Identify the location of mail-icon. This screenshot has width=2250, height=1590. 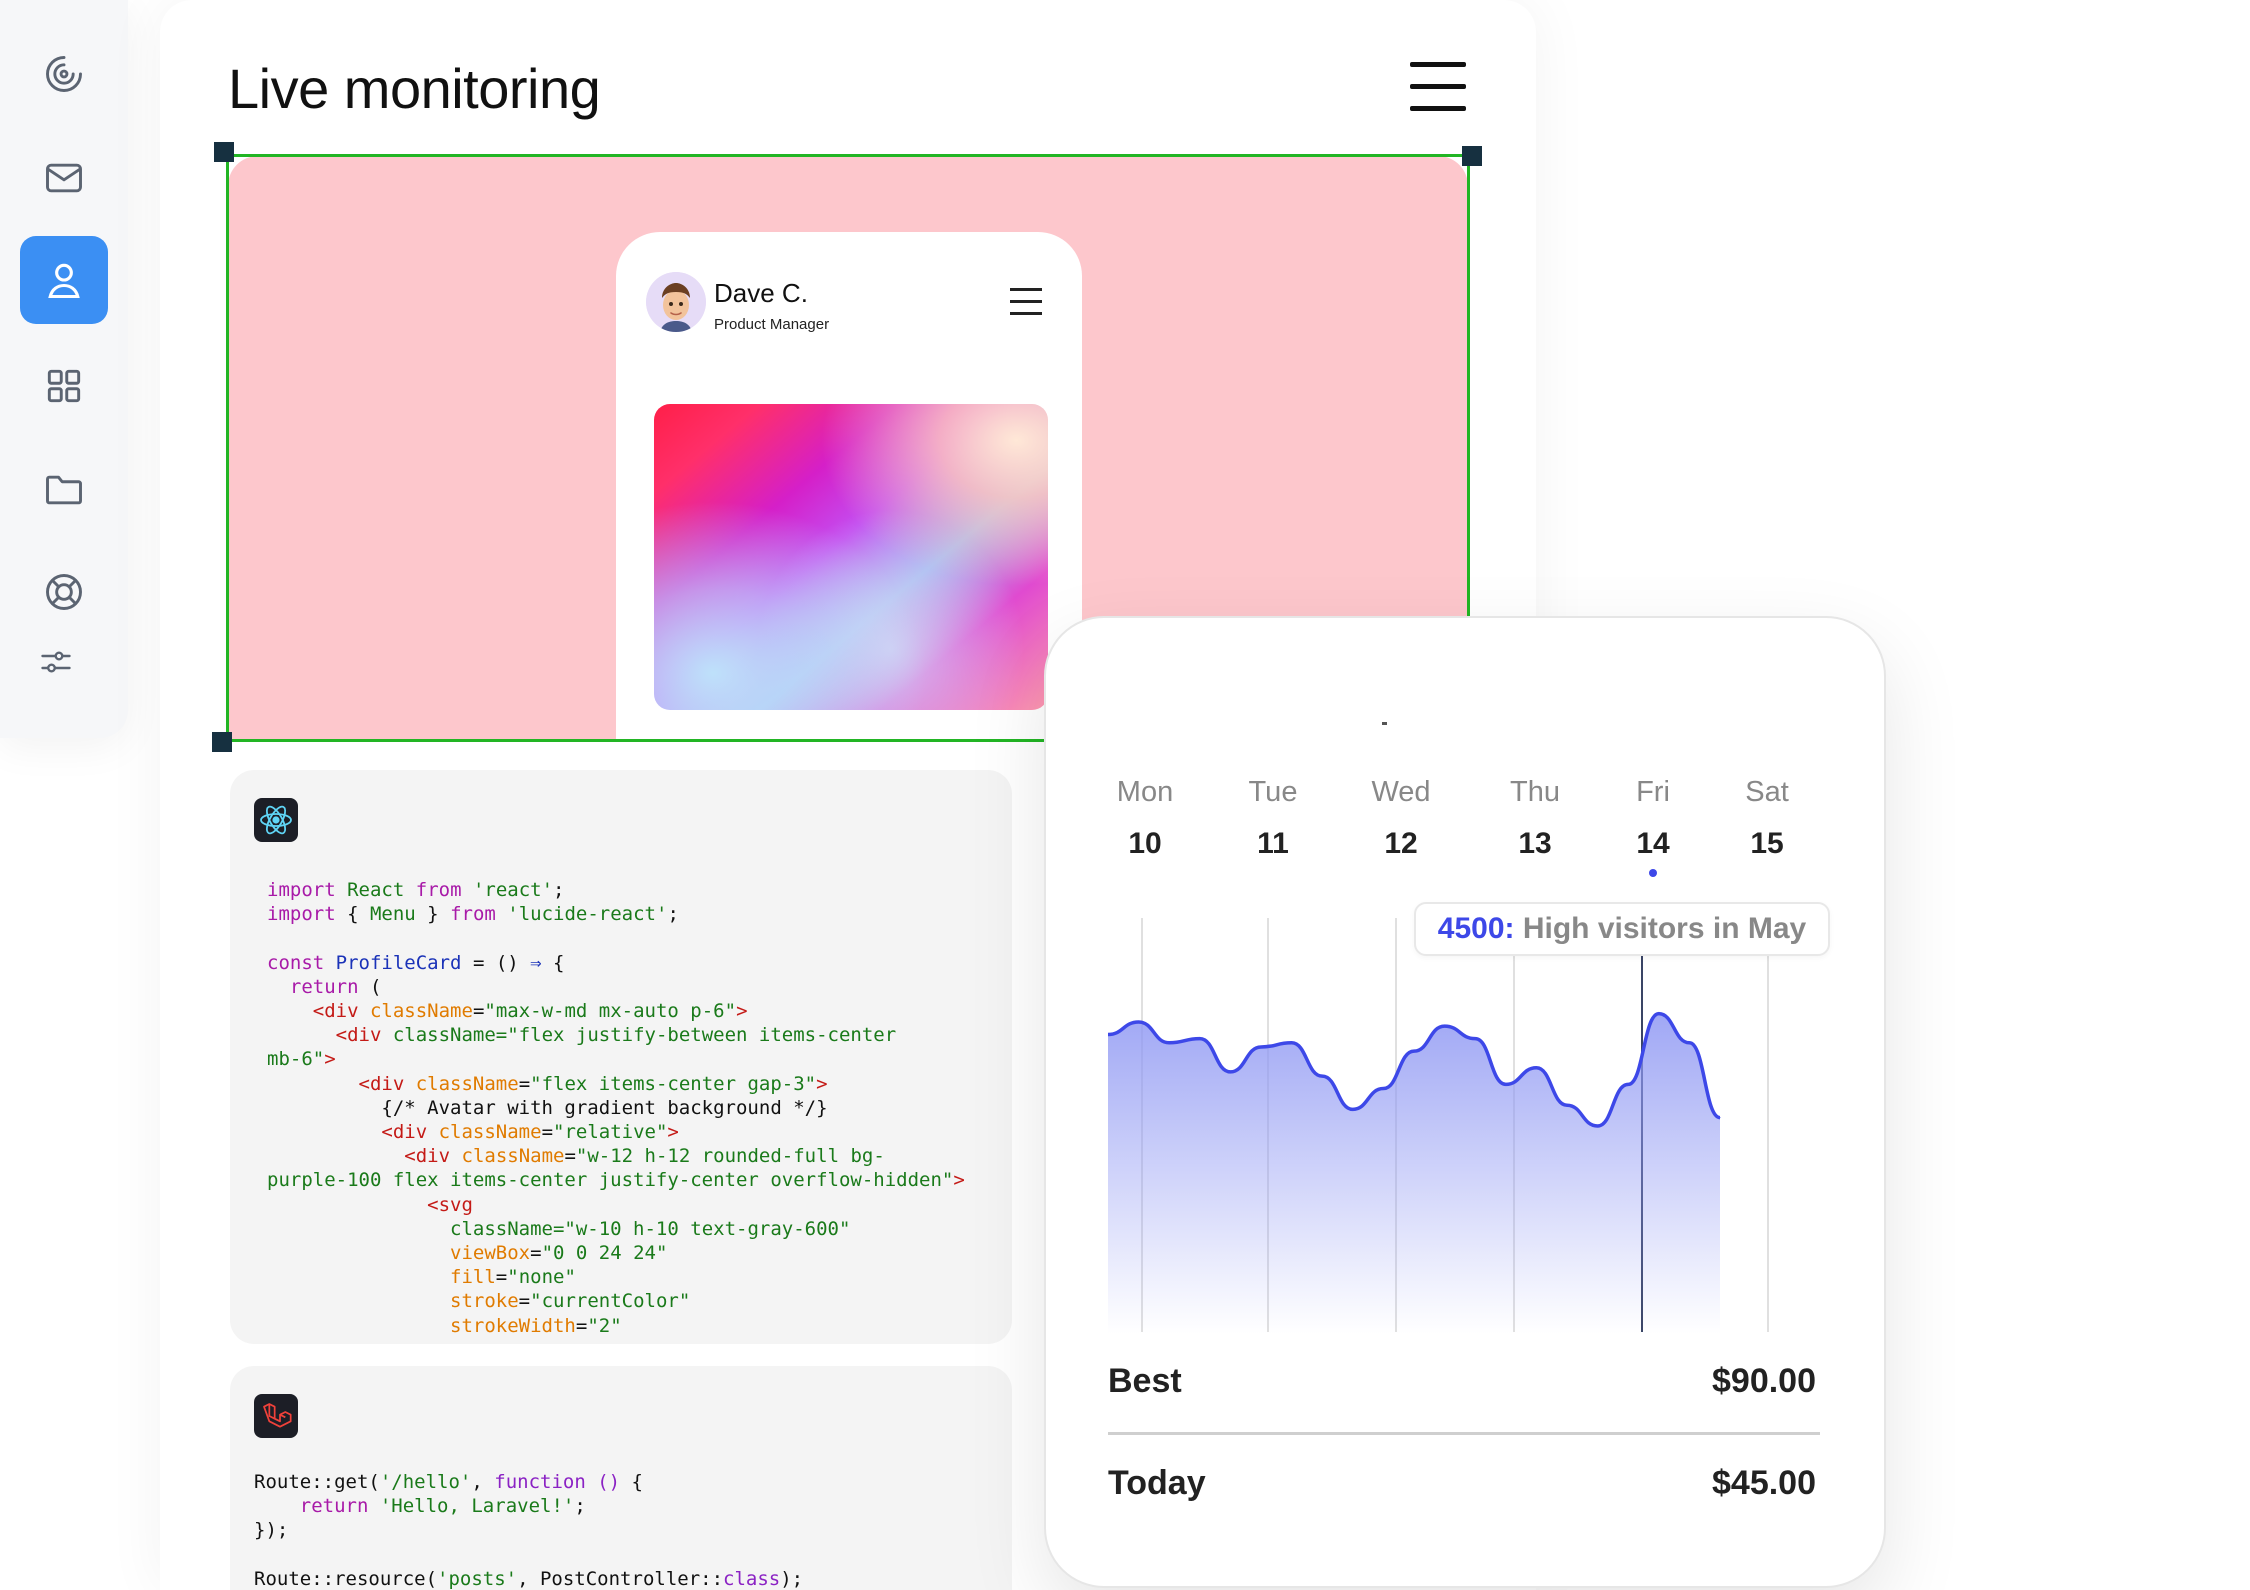
(64, 178).